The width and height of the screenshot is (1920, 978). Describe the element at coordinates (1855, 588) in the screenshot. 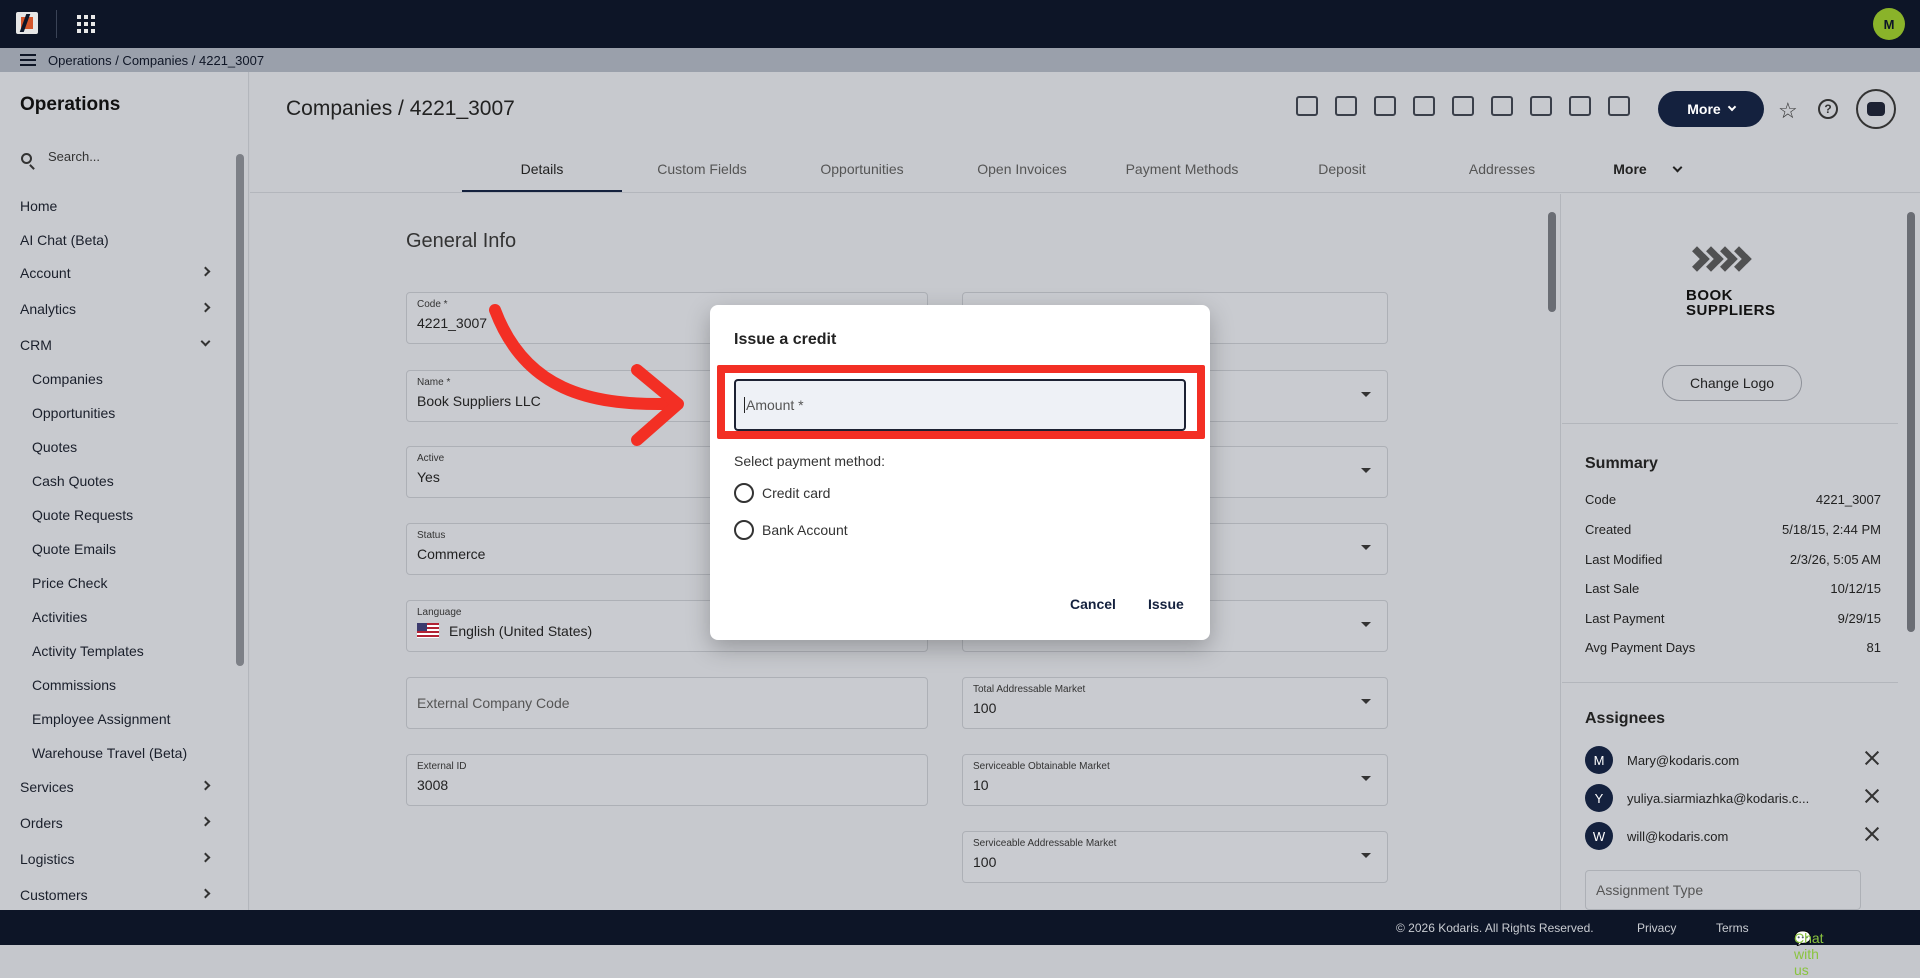

I see `summary-value: 10/12/15` at that location.